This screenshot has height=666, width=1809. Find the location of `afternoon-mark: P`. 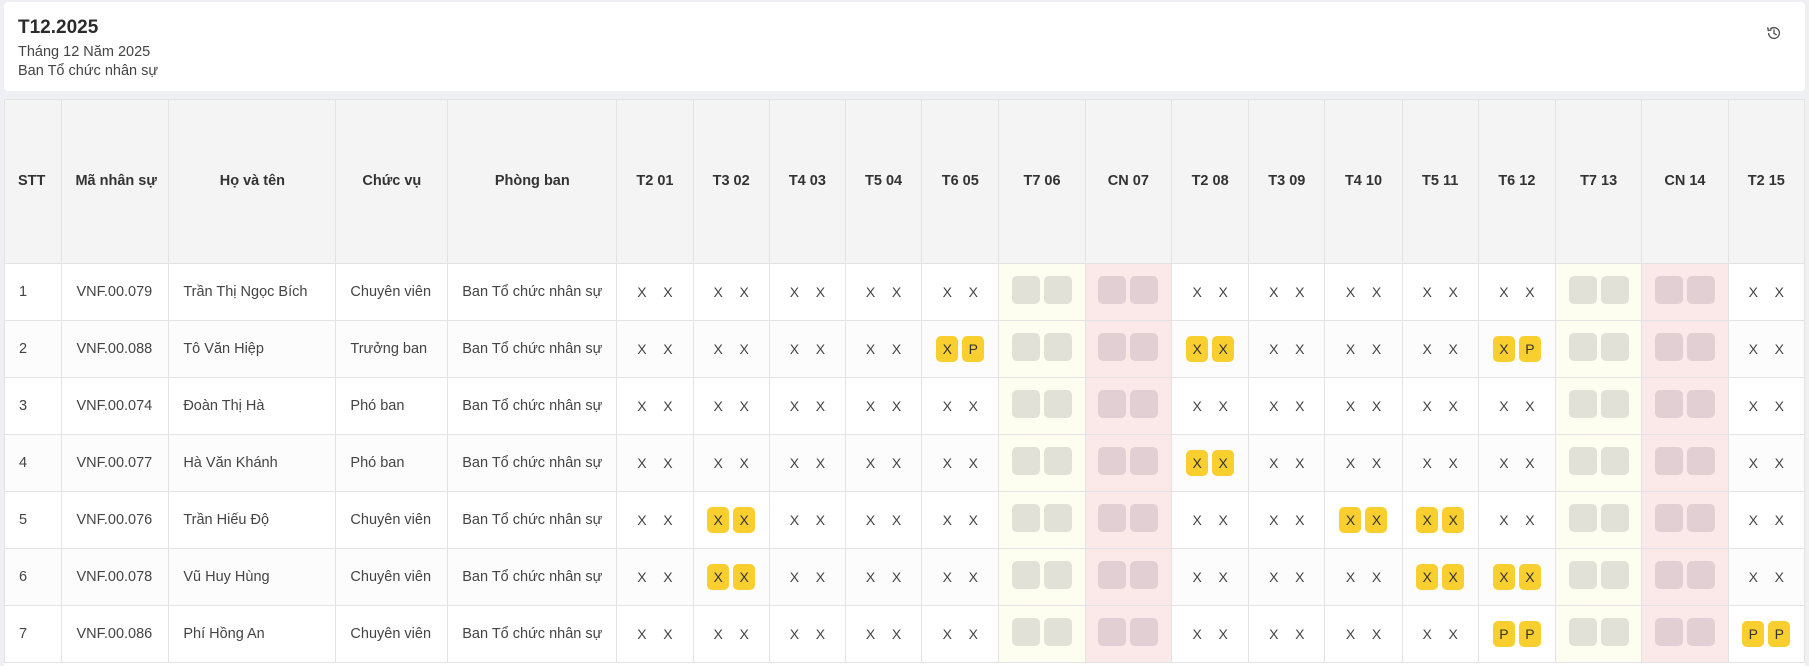

afternoon-mark: P is located at coordinates (973, 349).